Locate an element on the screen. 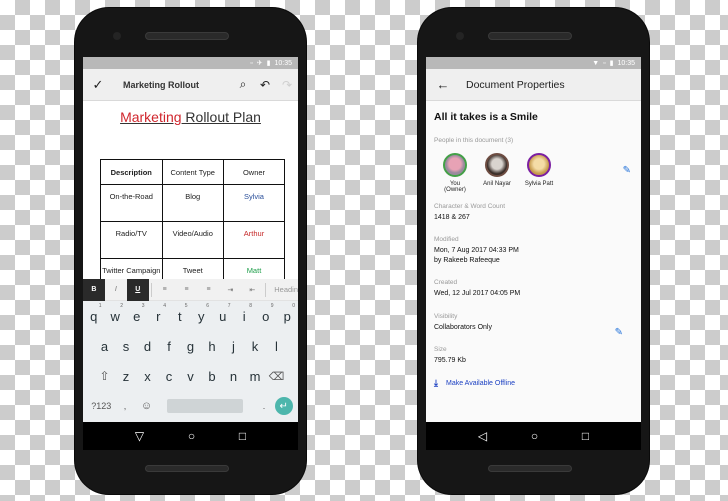 This screenshot has width=728, height=501. key-g: g is located at coordinates (191, 346).